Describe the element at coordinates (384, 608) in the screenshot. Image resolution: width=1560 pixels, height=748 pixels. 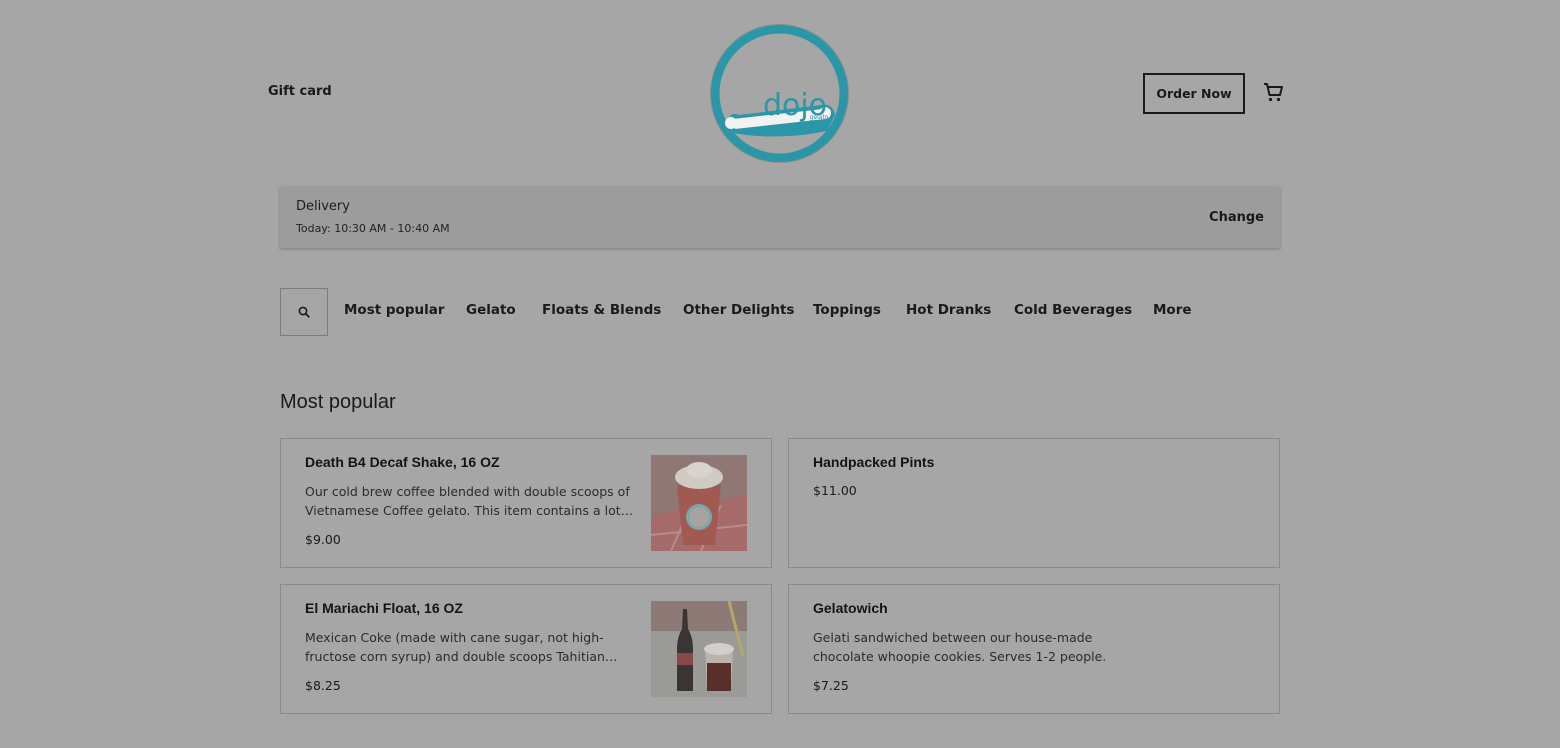
I see `item-name: El Mariachi Float, 16 OZ` at that location.